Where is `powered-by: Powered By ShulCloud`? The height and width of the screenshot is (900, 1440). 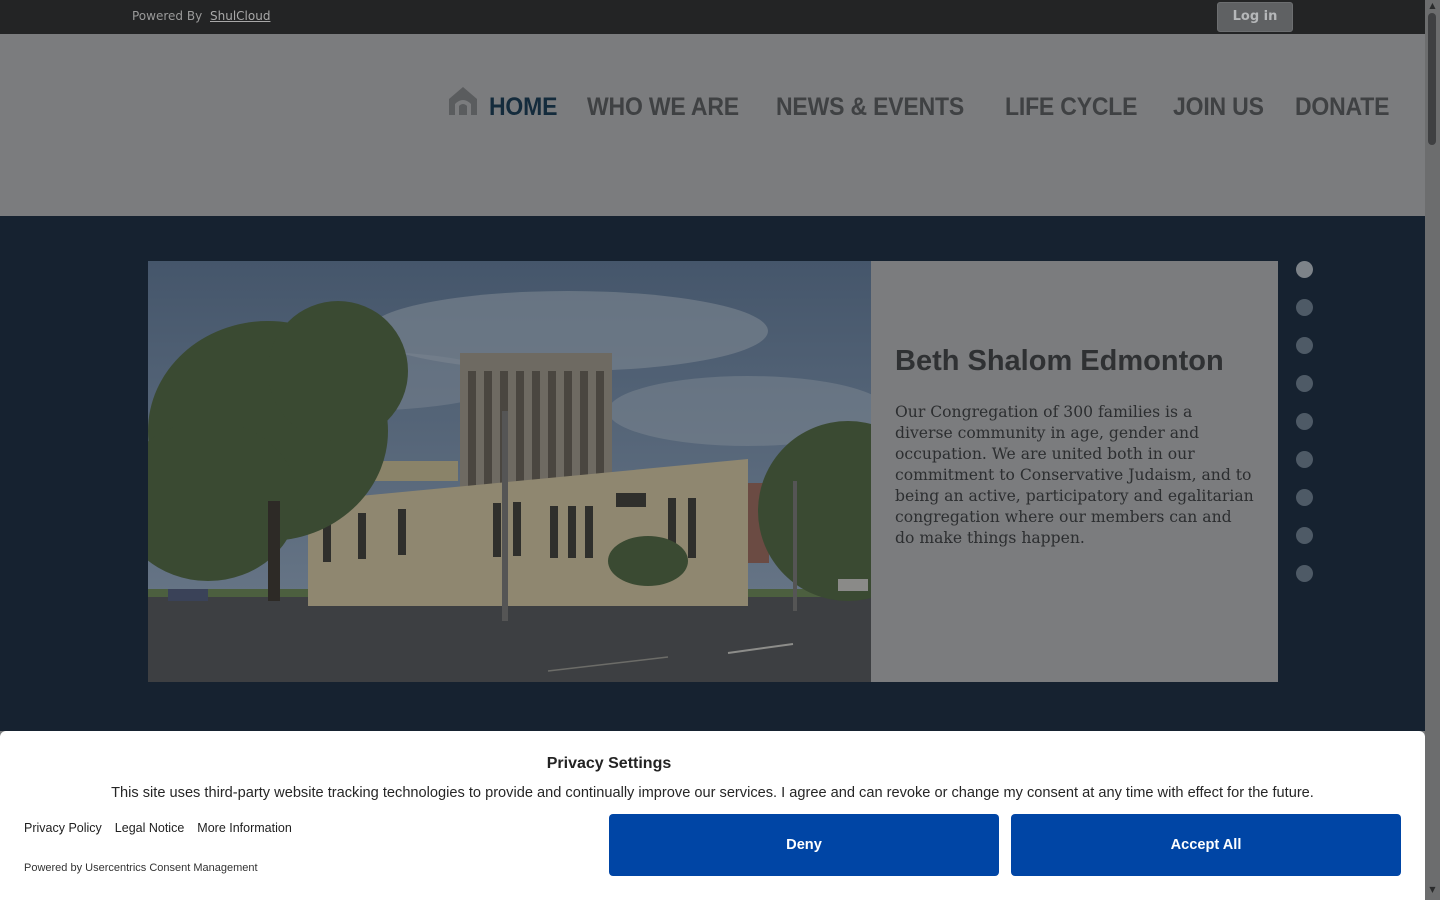 powered-by: Powered By ShulCloud is located at coordinates (201, 16).